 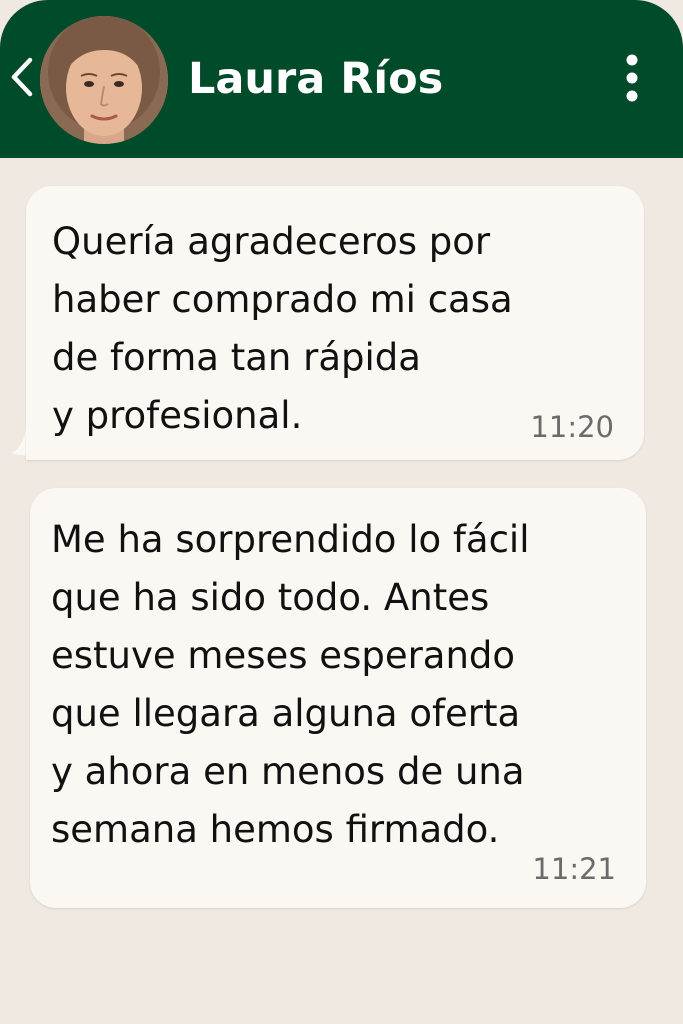 I want to click on message-time: 11:21, so click(x=574, y=869).